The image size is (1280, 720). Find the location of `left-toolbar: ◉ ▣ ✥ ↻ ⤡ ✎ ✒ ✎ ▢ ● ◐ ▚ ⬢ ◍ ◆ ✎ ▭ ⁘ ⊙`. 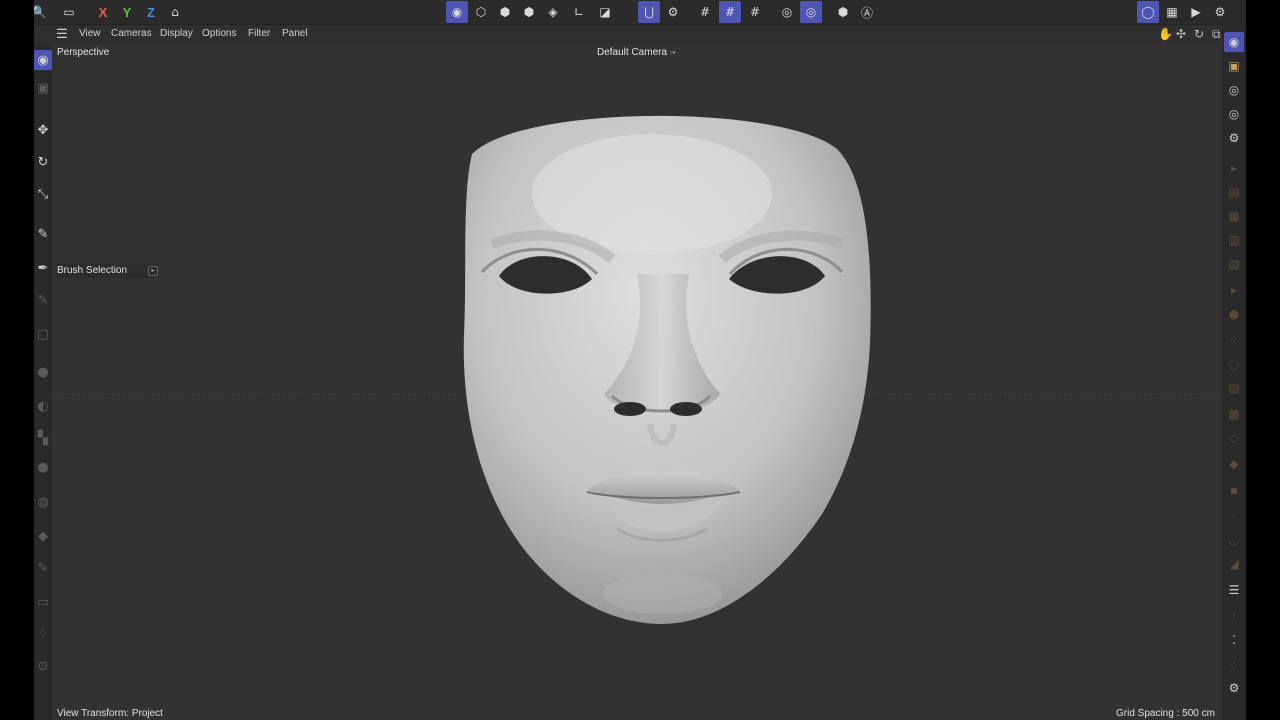

left-toolbar: ◉ ▣ ✥ ↻ ⤡ ✎ ✒ ✎ ▢ ● ◐ ▚ ⬢ ◍ ◆ ✎ ▭ ⁘ ⊙ is located at coordinates (43, 382).